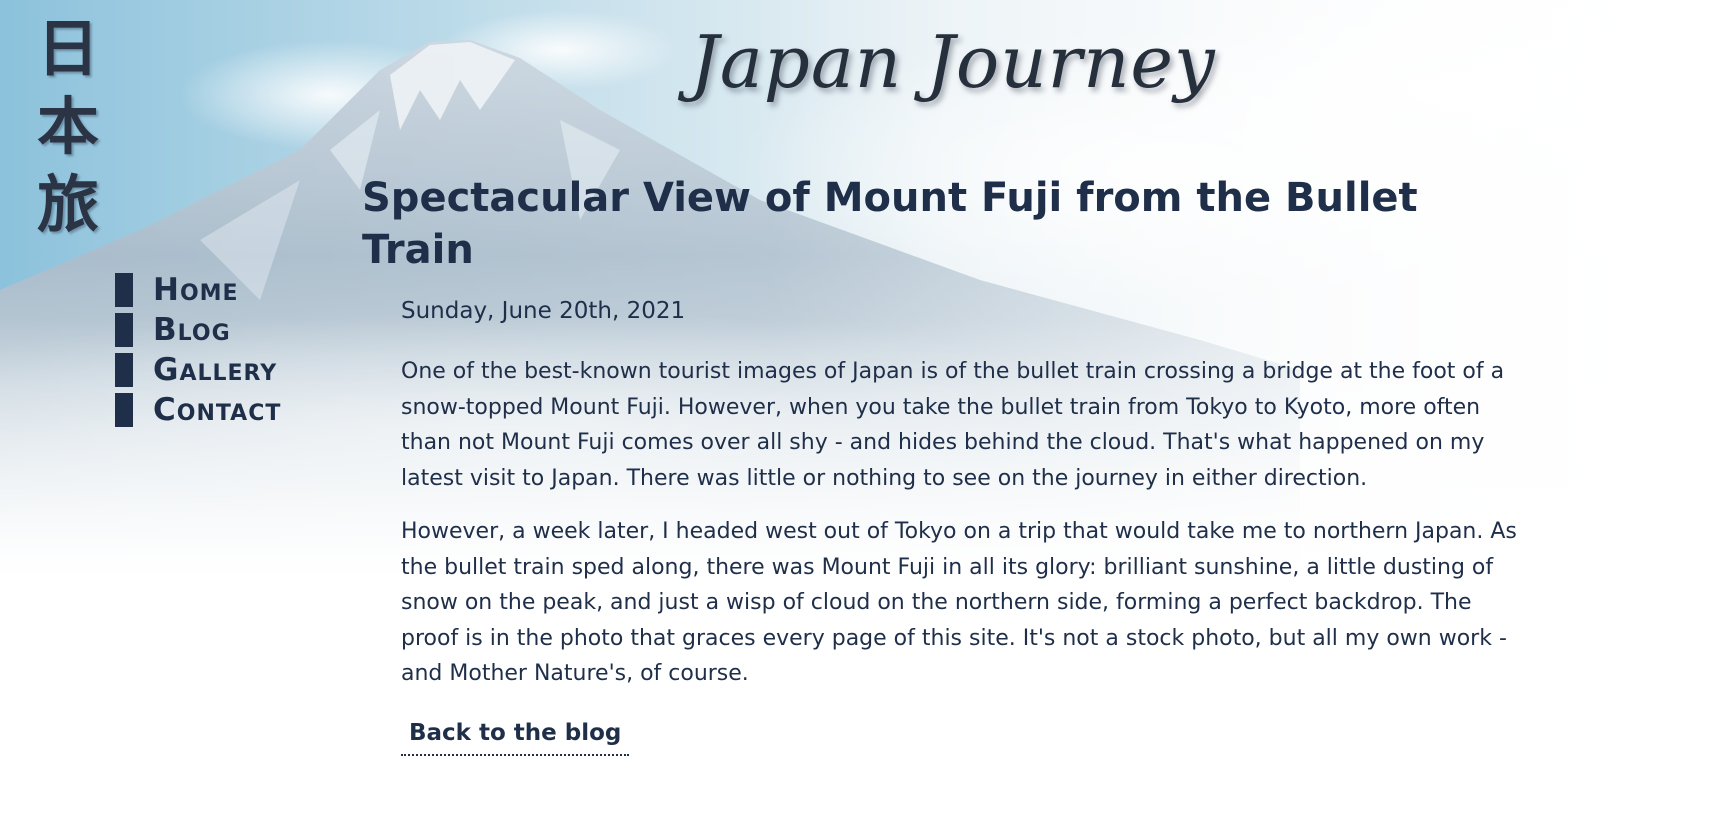  What do you see at coordinates (67, 204) in the screenshot?
I see `logo-kanji-3: 旅` at bounding box center [67, 204].